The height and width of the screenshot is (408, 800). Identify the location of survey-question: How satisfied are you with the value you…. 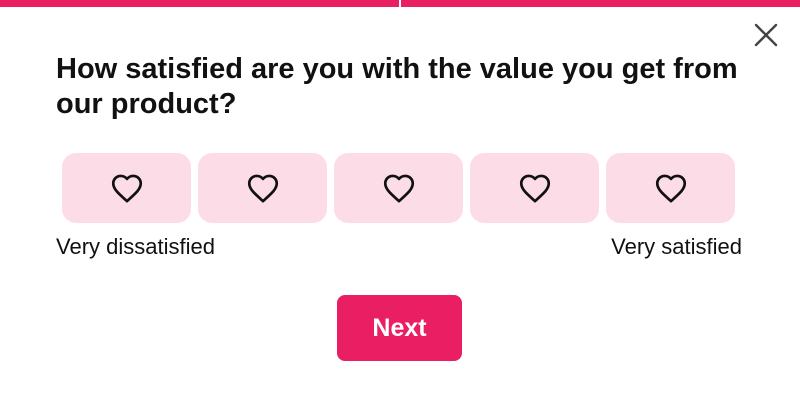
(397, 86).